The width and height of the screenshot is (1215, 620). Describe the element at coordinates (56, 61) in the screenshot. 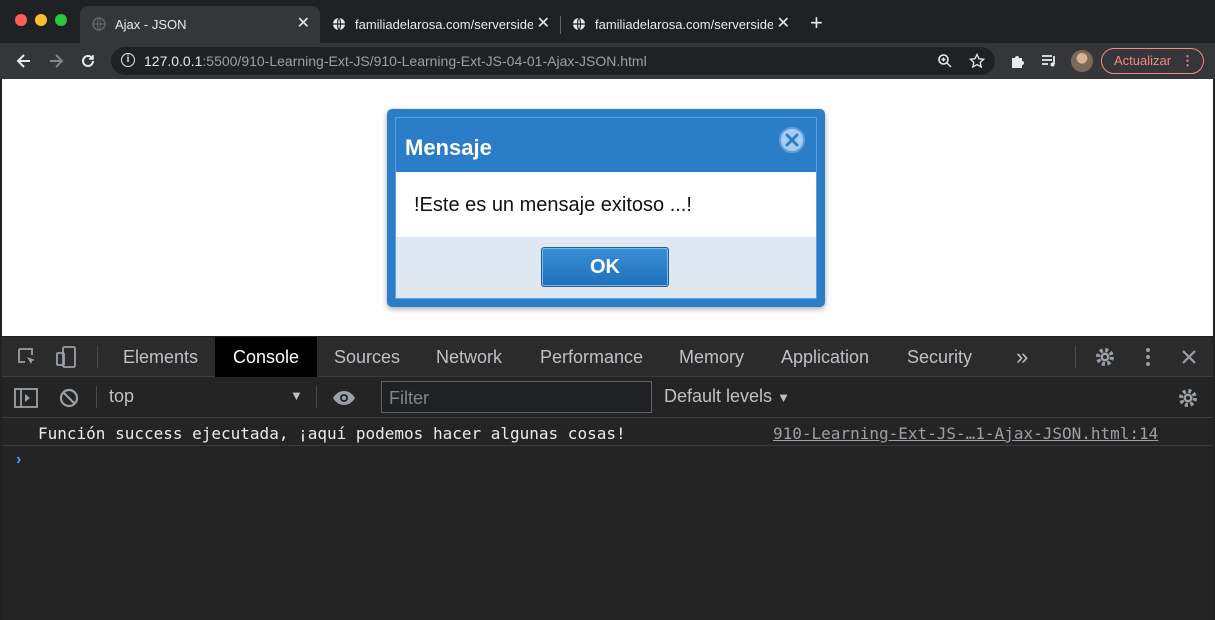

I see `forward-arrow-icon` at that location.